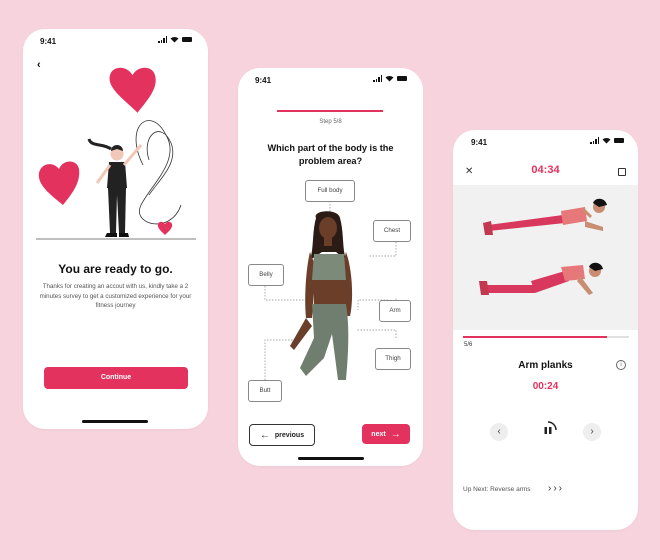  What do you see at coordinates (468, 345) in the screenshot?
I see `exercise-counter: 5/6` at bounding box center [468, 345].